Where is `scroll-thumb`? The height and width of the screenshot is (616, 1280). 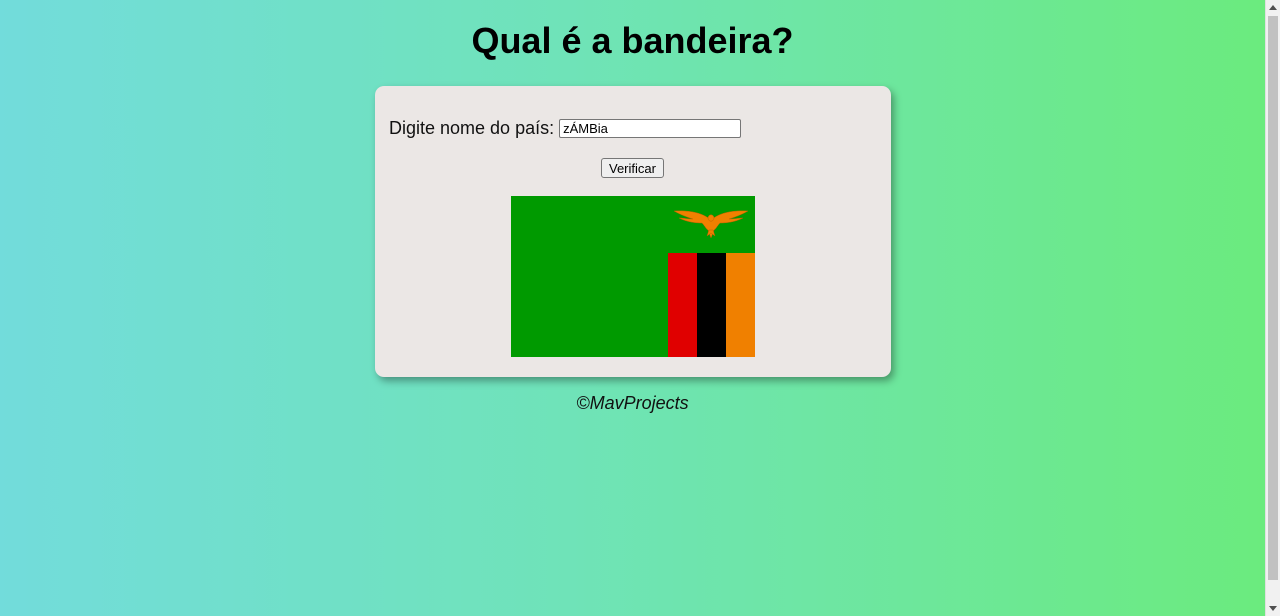 scroll-thumb is located at coordinates (1273, 298).